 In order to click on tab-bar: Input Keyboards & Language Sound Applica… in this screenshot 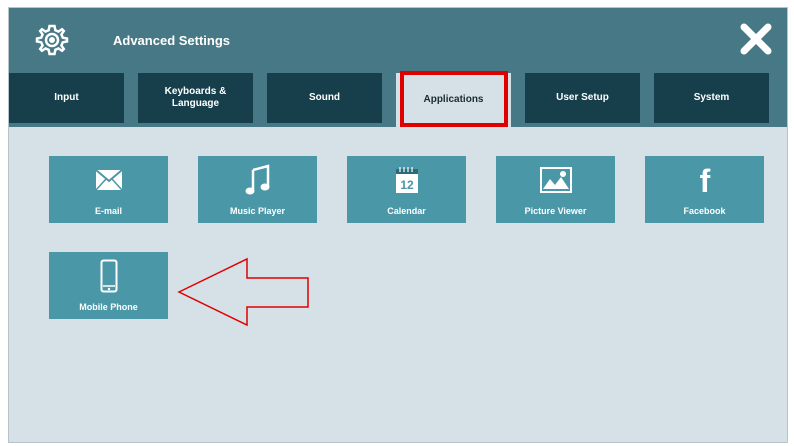, I will do `click(398, 100)`.